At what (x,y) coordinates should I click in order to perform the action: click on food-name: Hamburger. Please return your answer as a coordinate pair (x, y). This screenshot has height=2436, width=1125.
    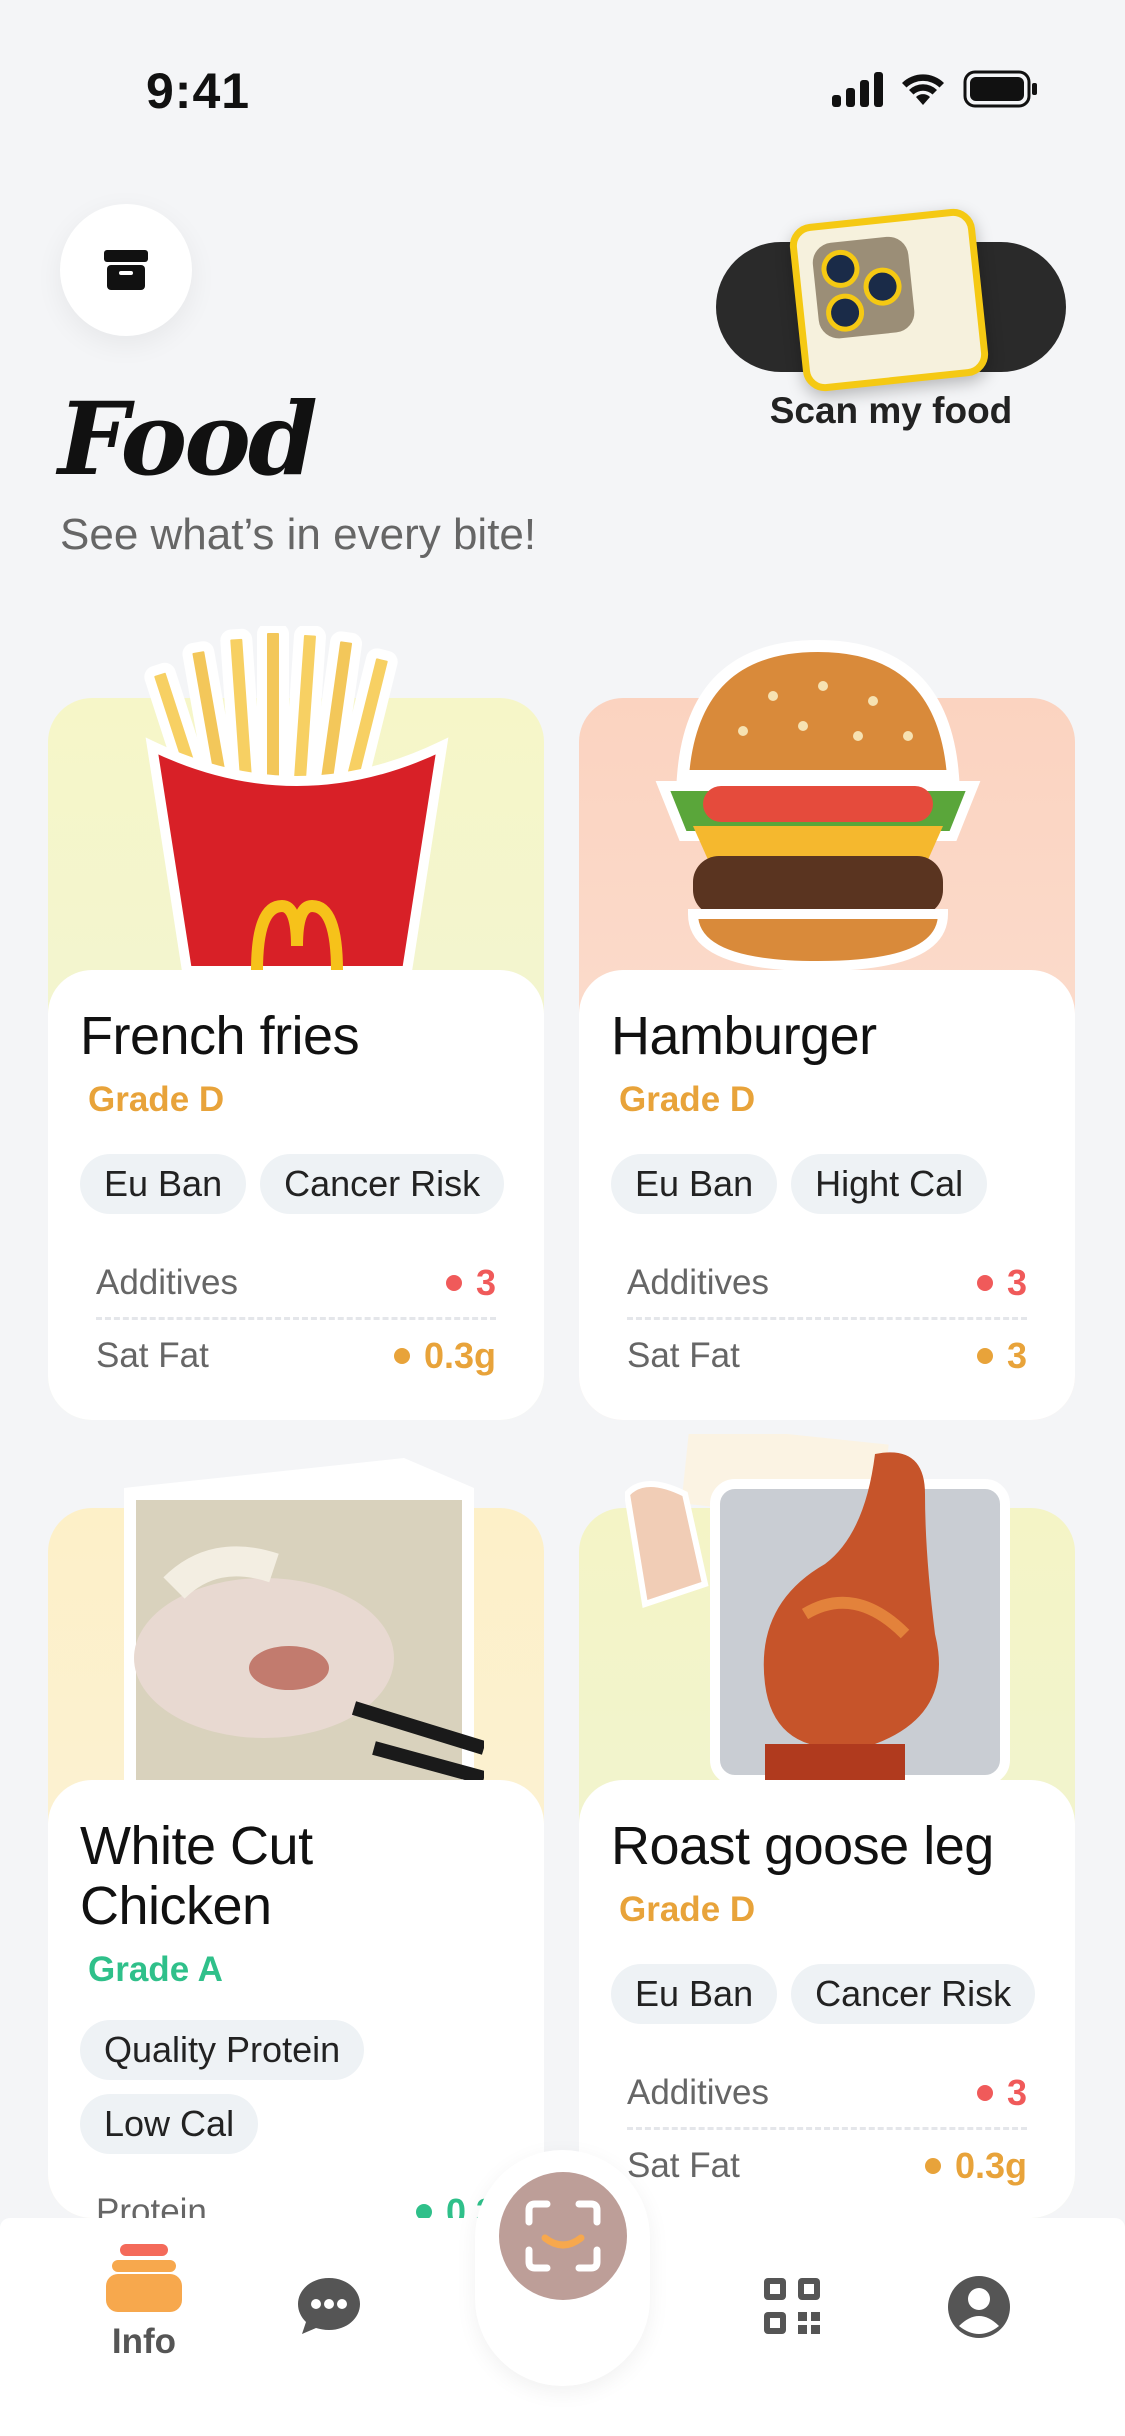
    Looking at the image, I should click on (744, 1036).